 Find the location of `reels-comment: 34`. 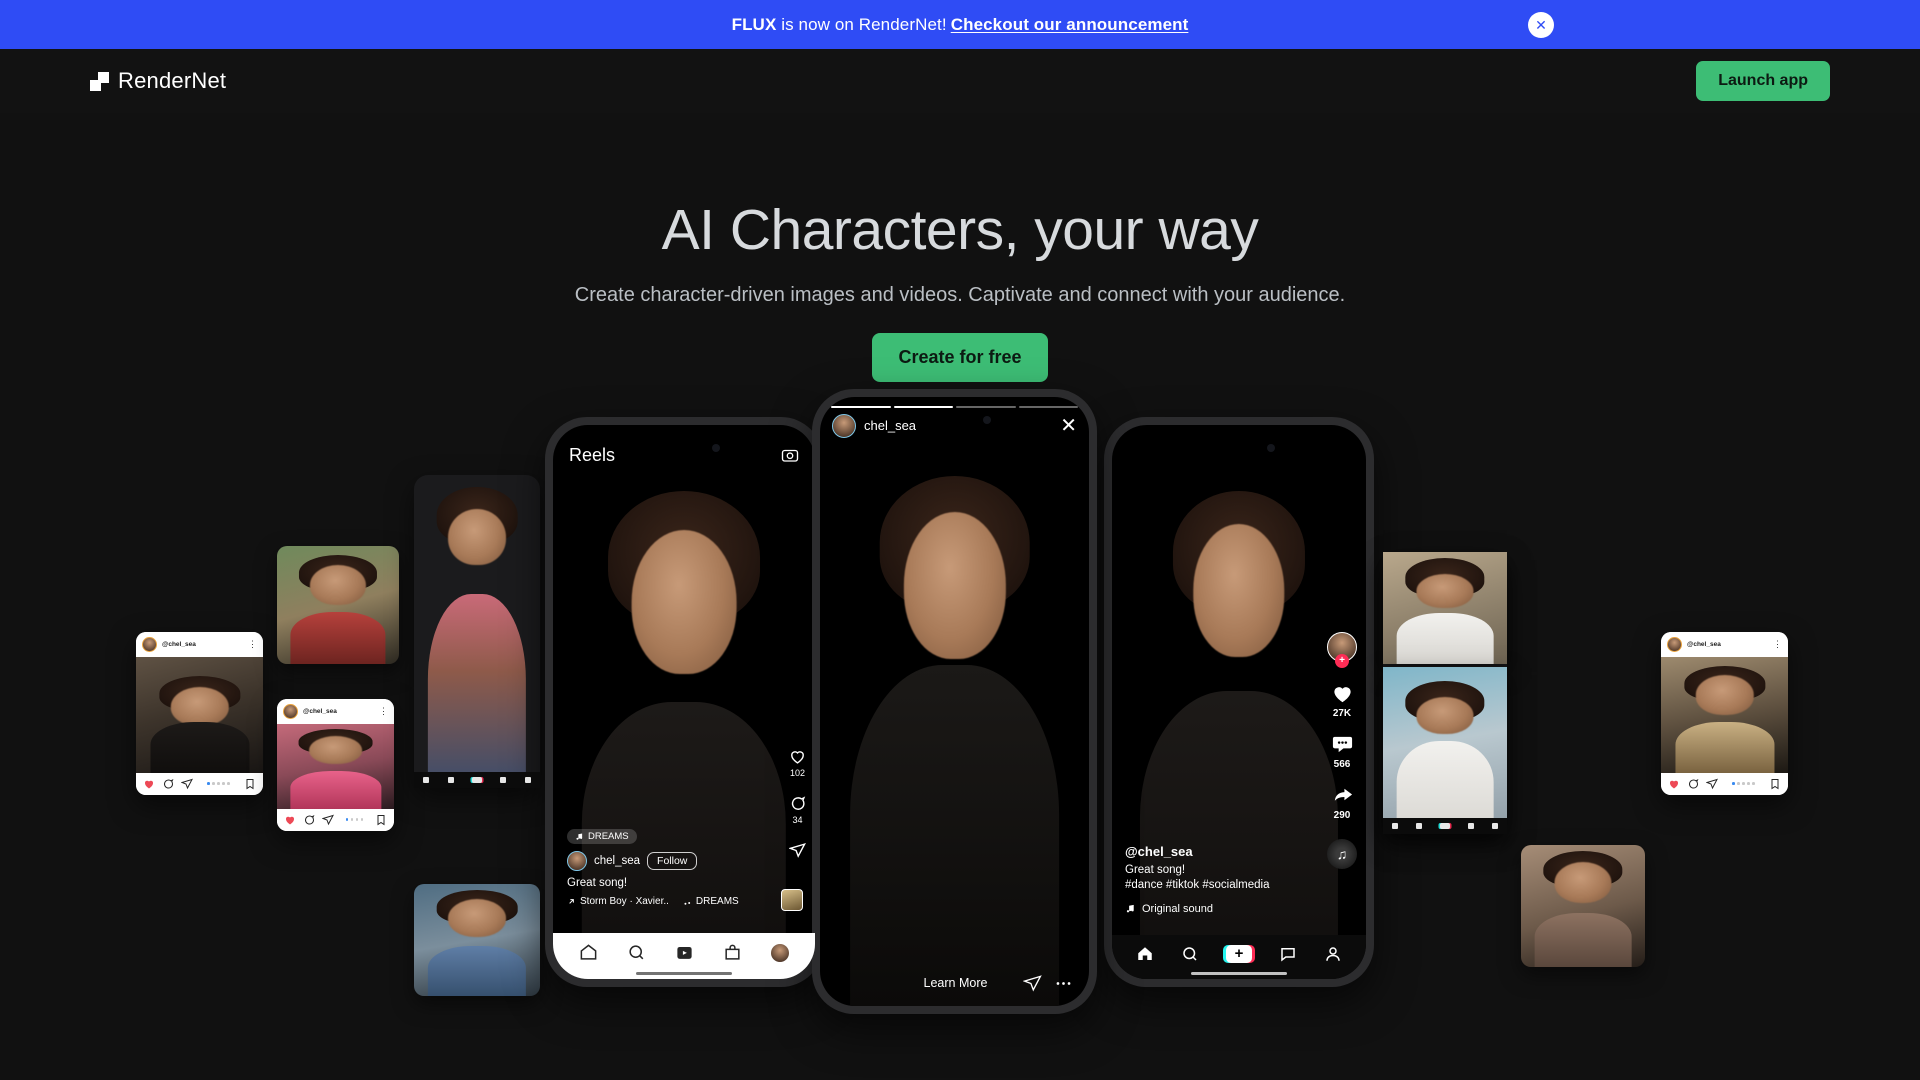

reels-comment: 34 is located at coordinates (797, 810).